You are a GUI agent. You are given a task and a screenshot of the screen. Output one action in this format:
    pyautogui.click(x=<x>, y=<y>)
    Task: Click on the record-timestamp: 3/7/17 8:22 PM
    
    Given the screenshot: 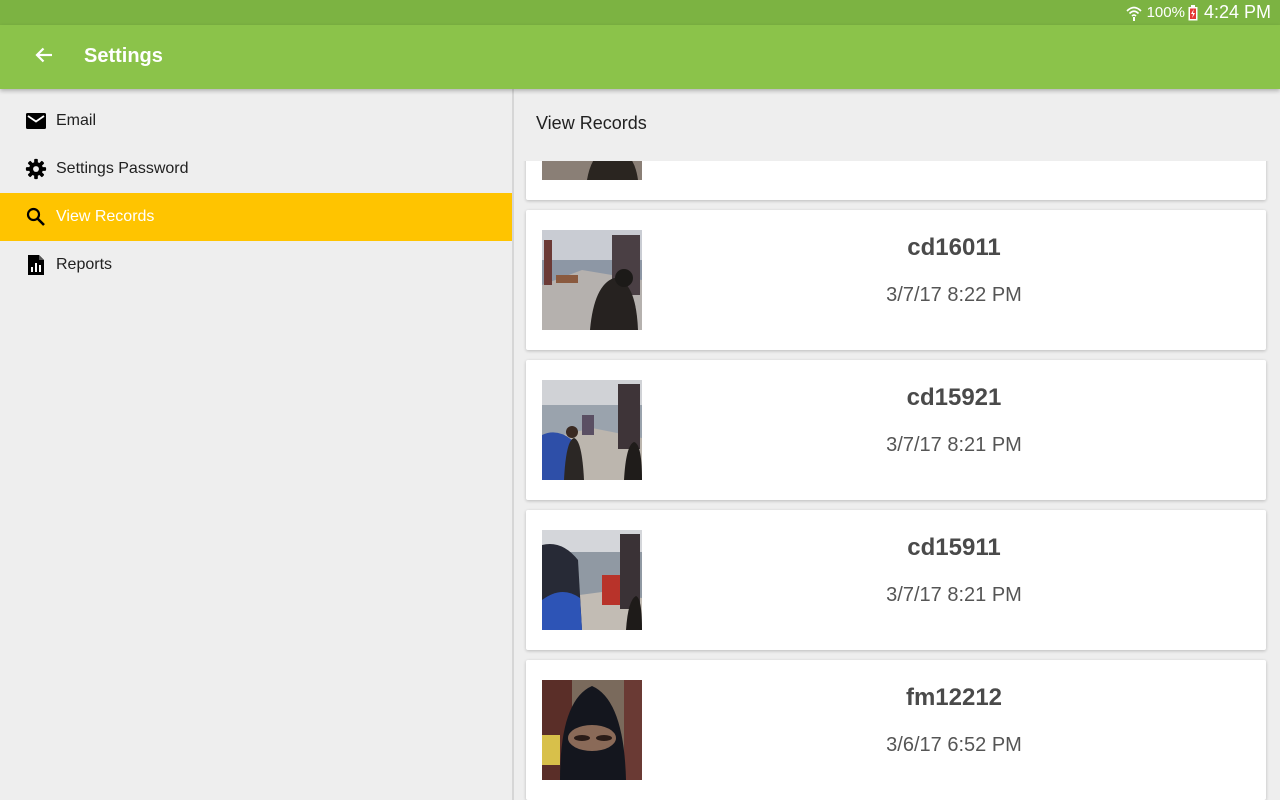 What is the action you would take?
    pyautogui.click(x=954, y=295)
    